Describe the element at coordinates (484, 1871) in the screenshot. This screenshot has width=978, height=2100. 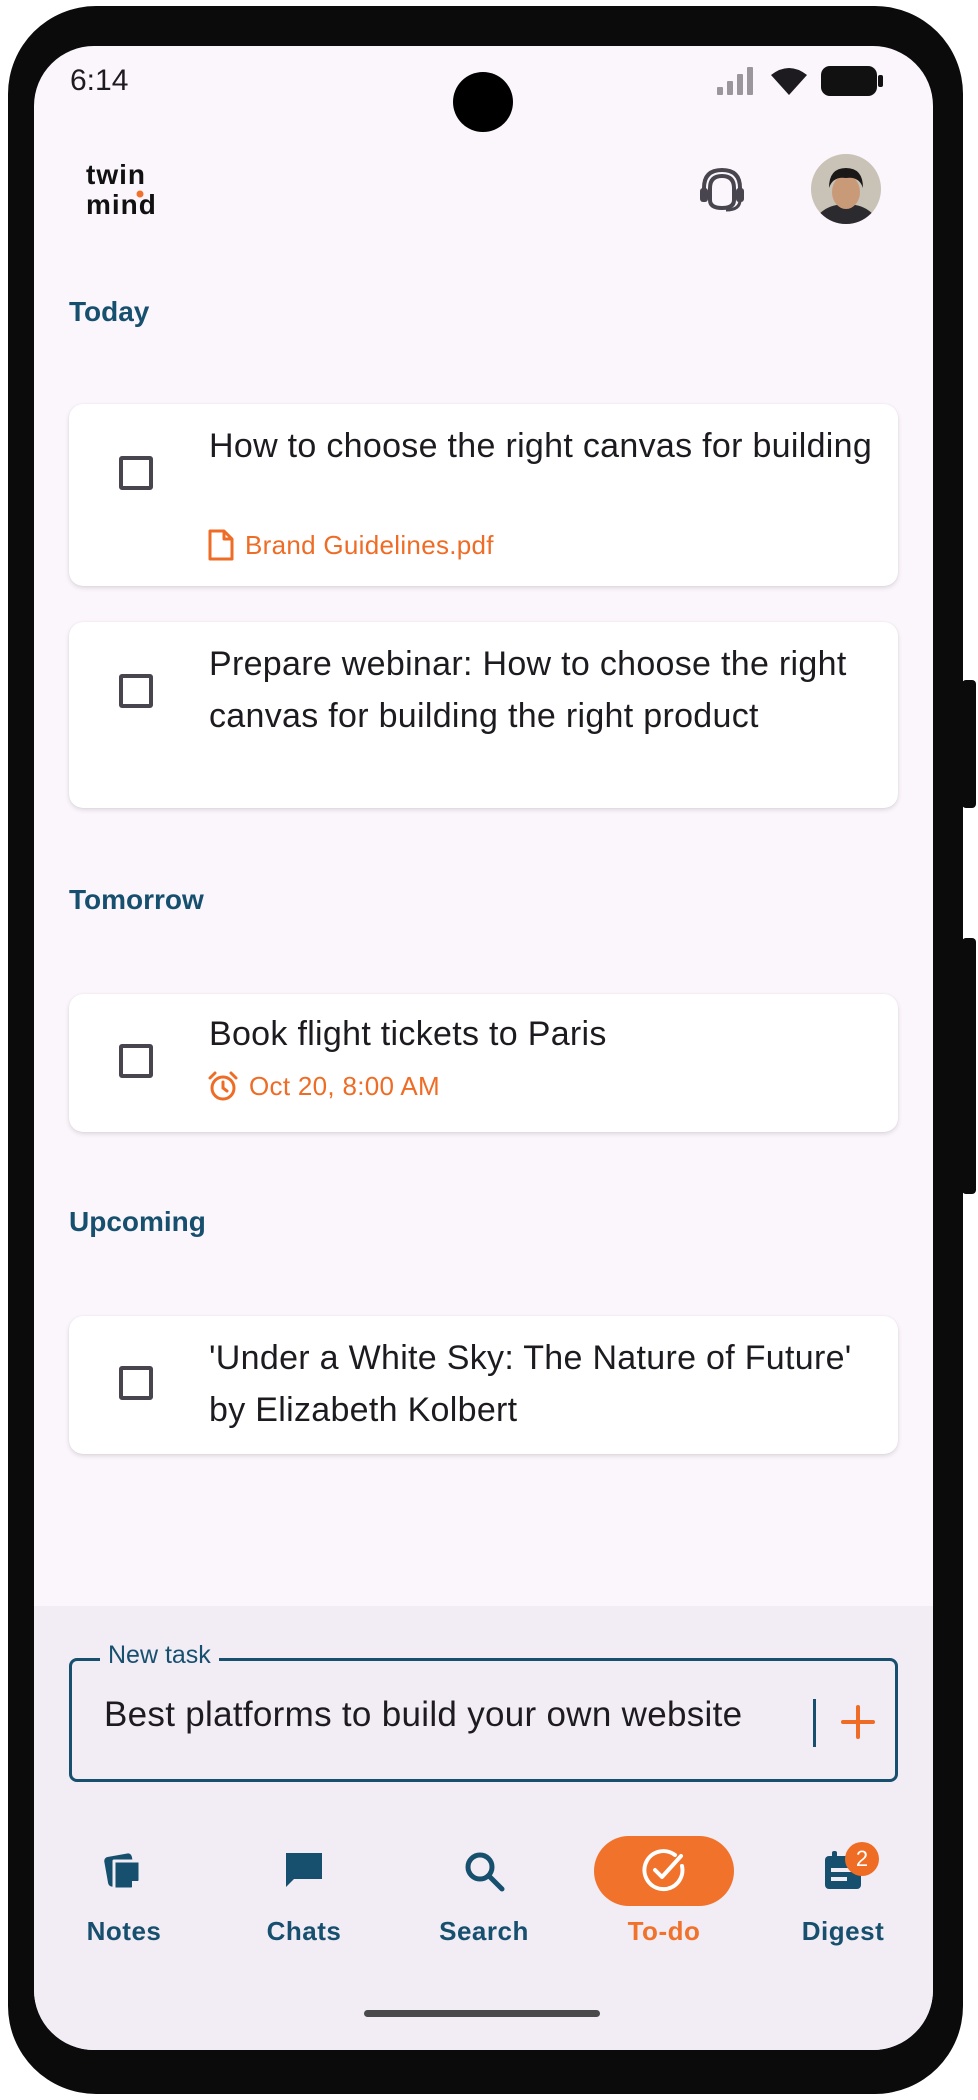
I see `search-icon` at that location.